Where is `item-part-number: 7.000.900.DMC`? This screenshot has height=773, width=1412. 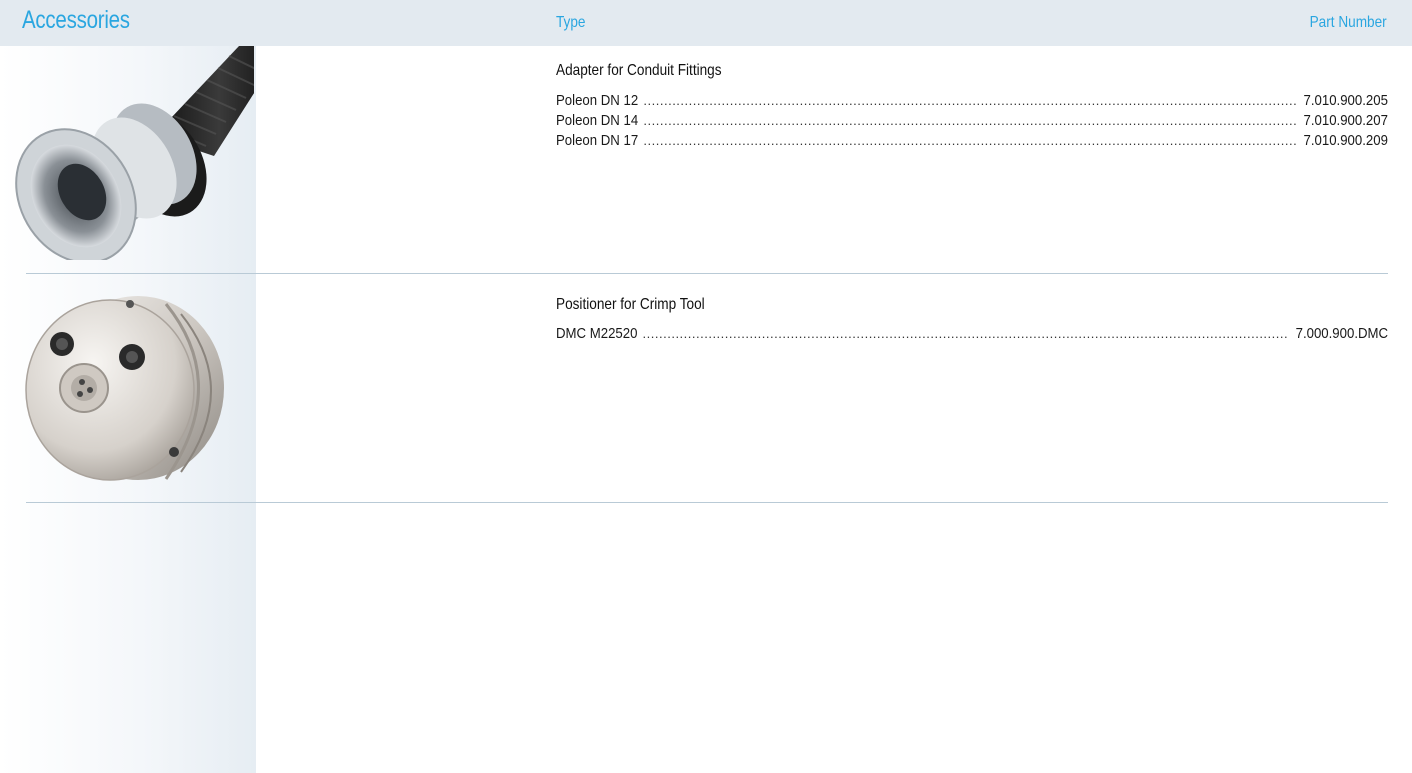
item-part-number: 7.000.900.DMC is located at coordinates (1341, 333).